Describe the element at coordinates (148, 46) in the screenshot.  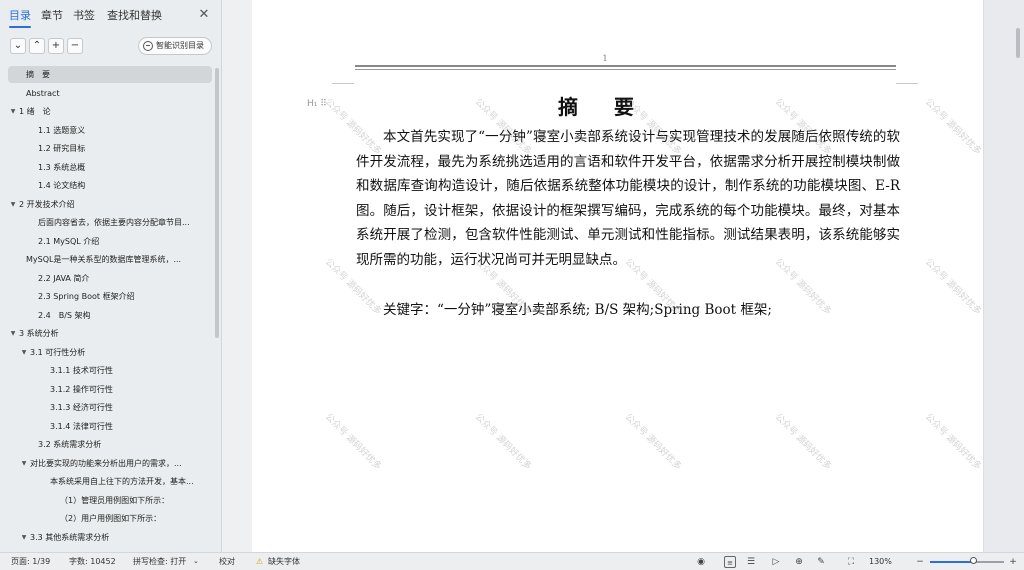
I see `smart-recognize-icon` at that location.